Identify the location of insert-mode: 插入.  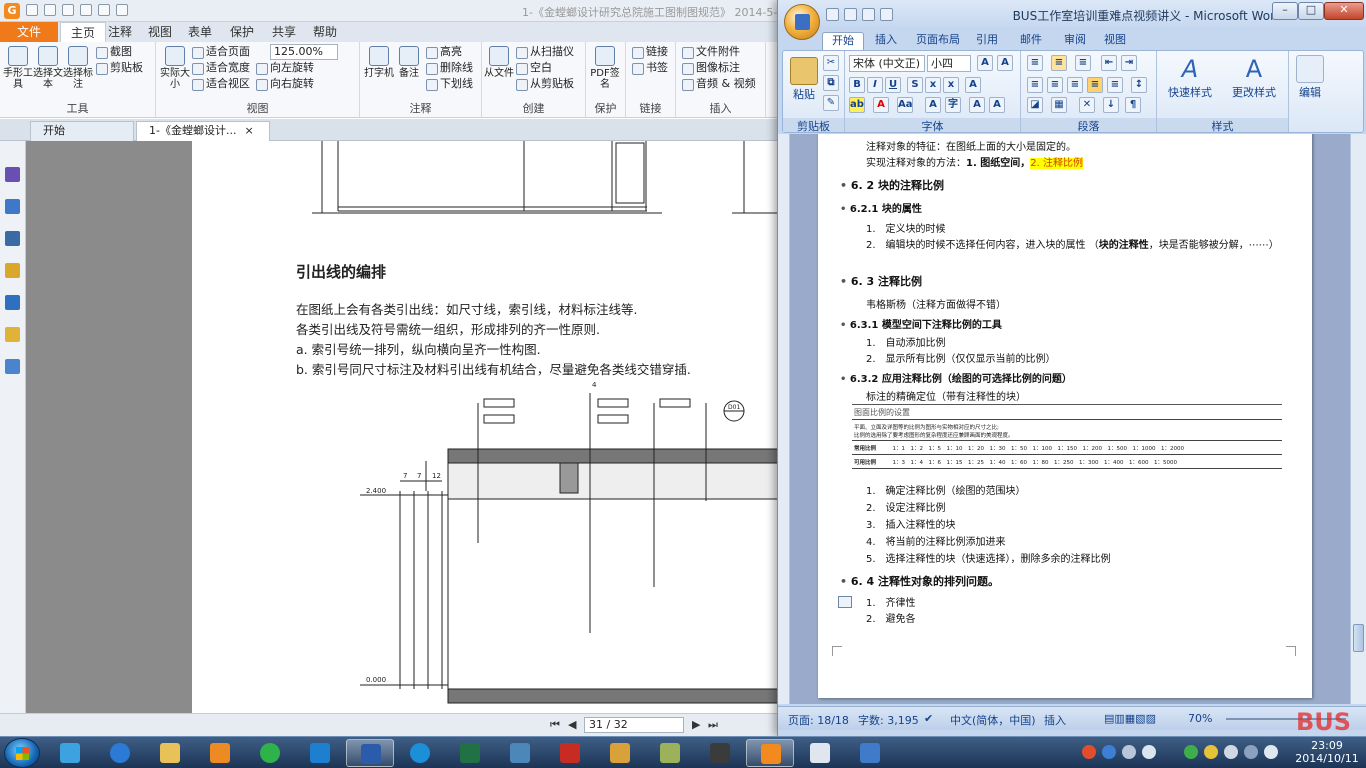
(1055, 720).